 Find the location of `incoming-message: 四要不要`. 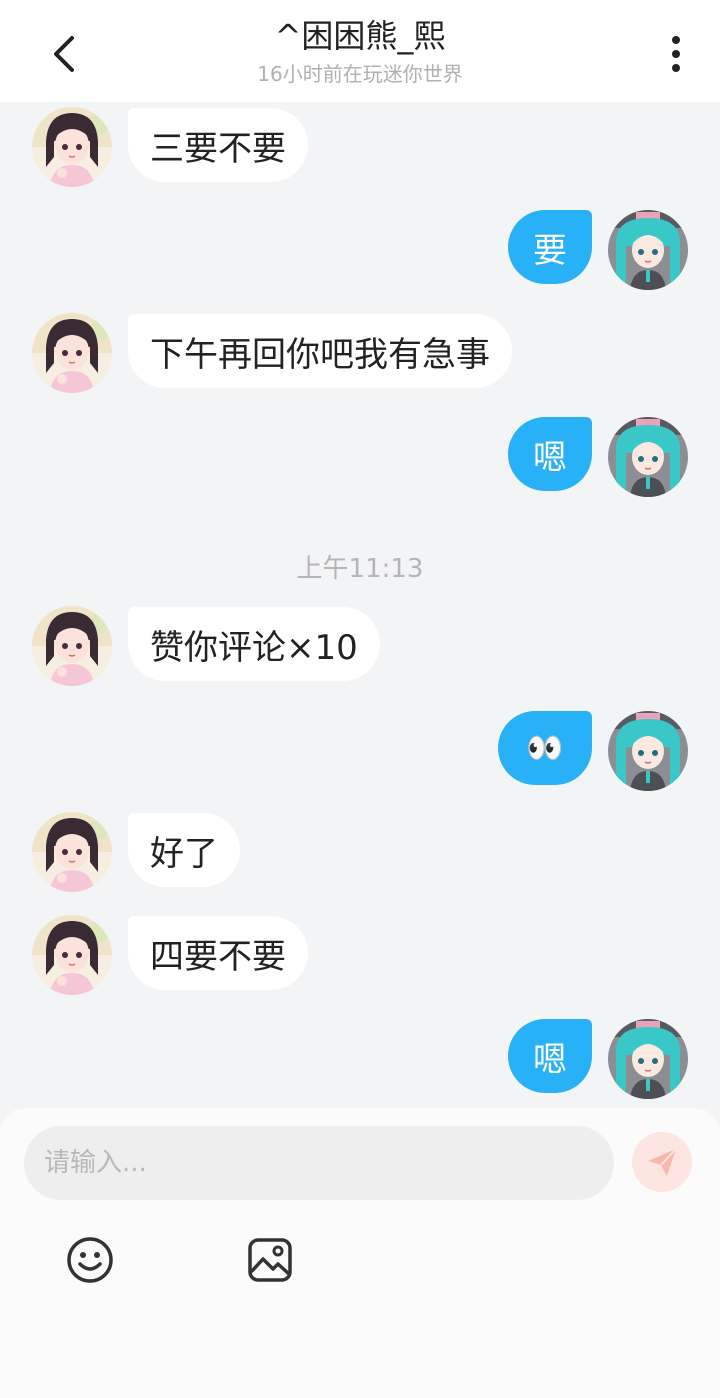

incoming-message: 四要不要 is located at coordinates (218, 953).